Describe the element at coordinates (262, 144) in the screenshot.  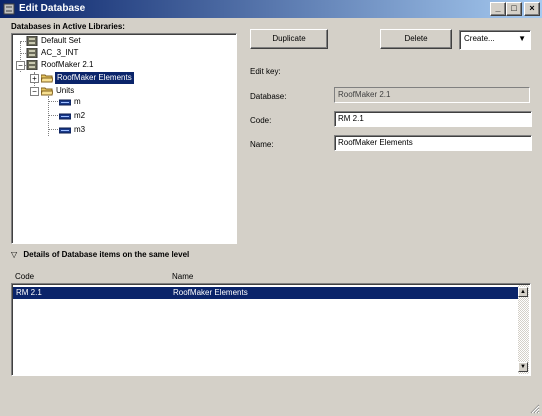
I see `name-label: Name:` at that location.